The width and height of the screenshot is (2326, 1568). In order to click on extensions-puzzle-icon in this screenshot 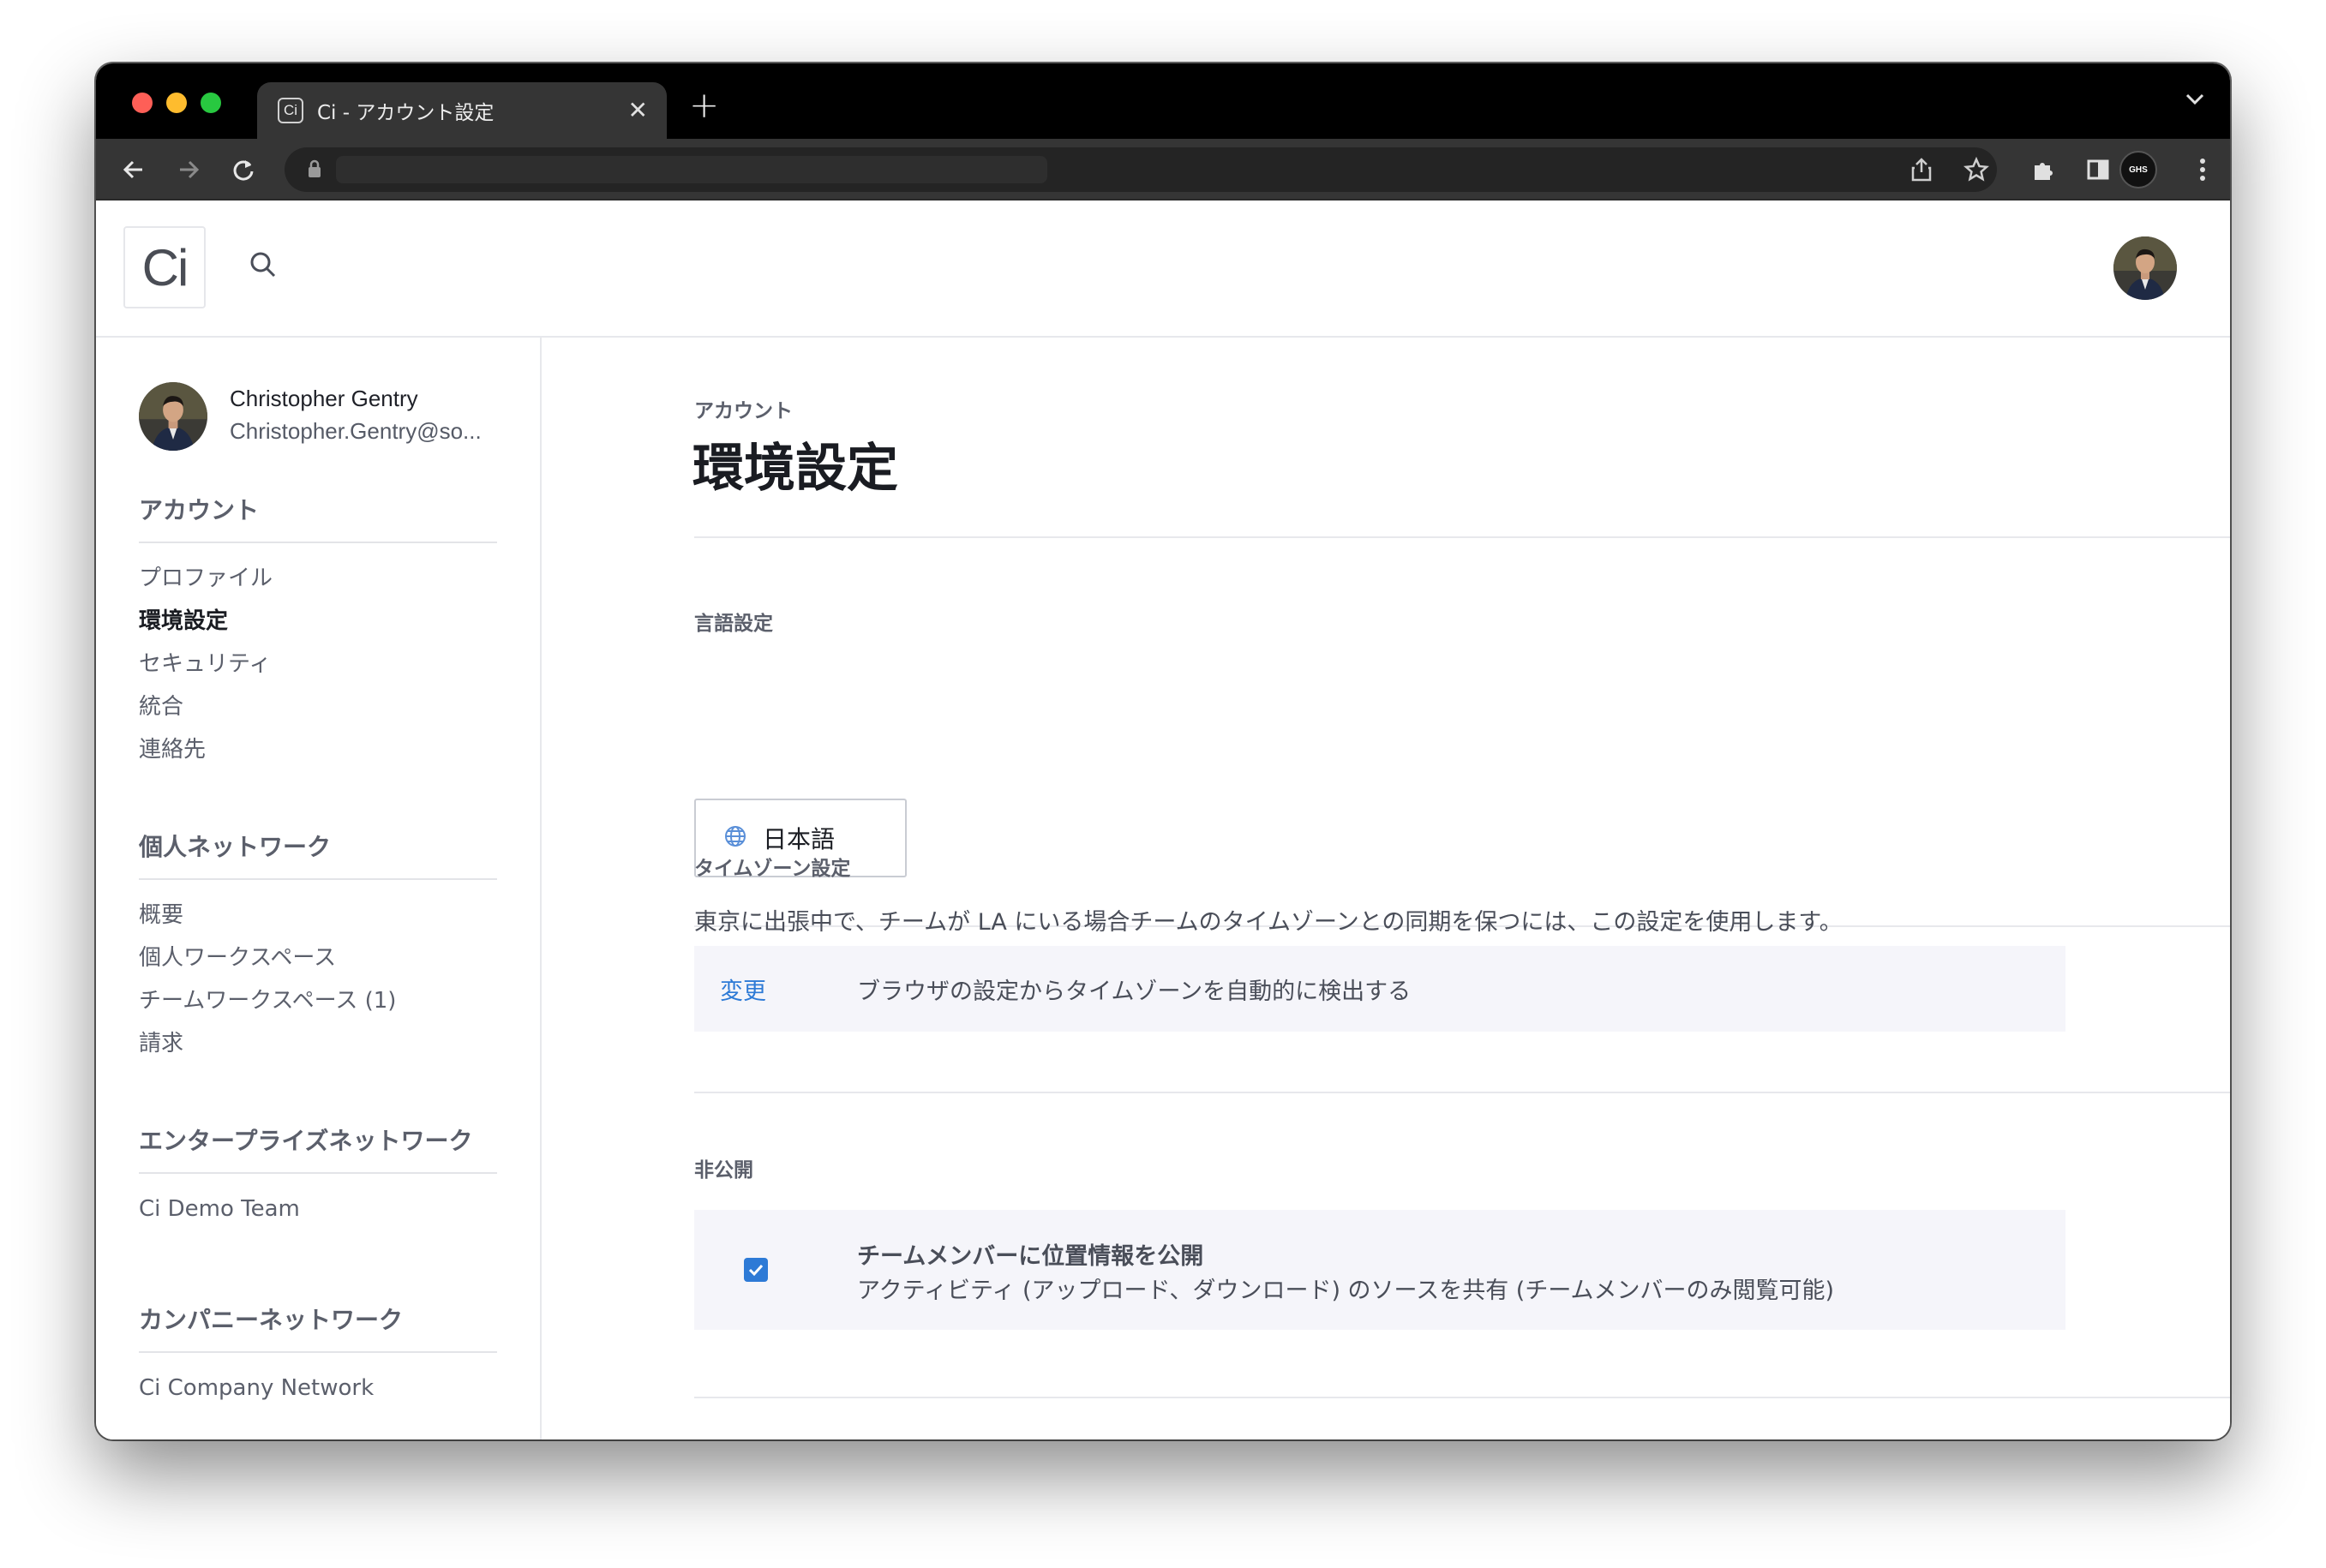, I will do `click(2044, 169)`.